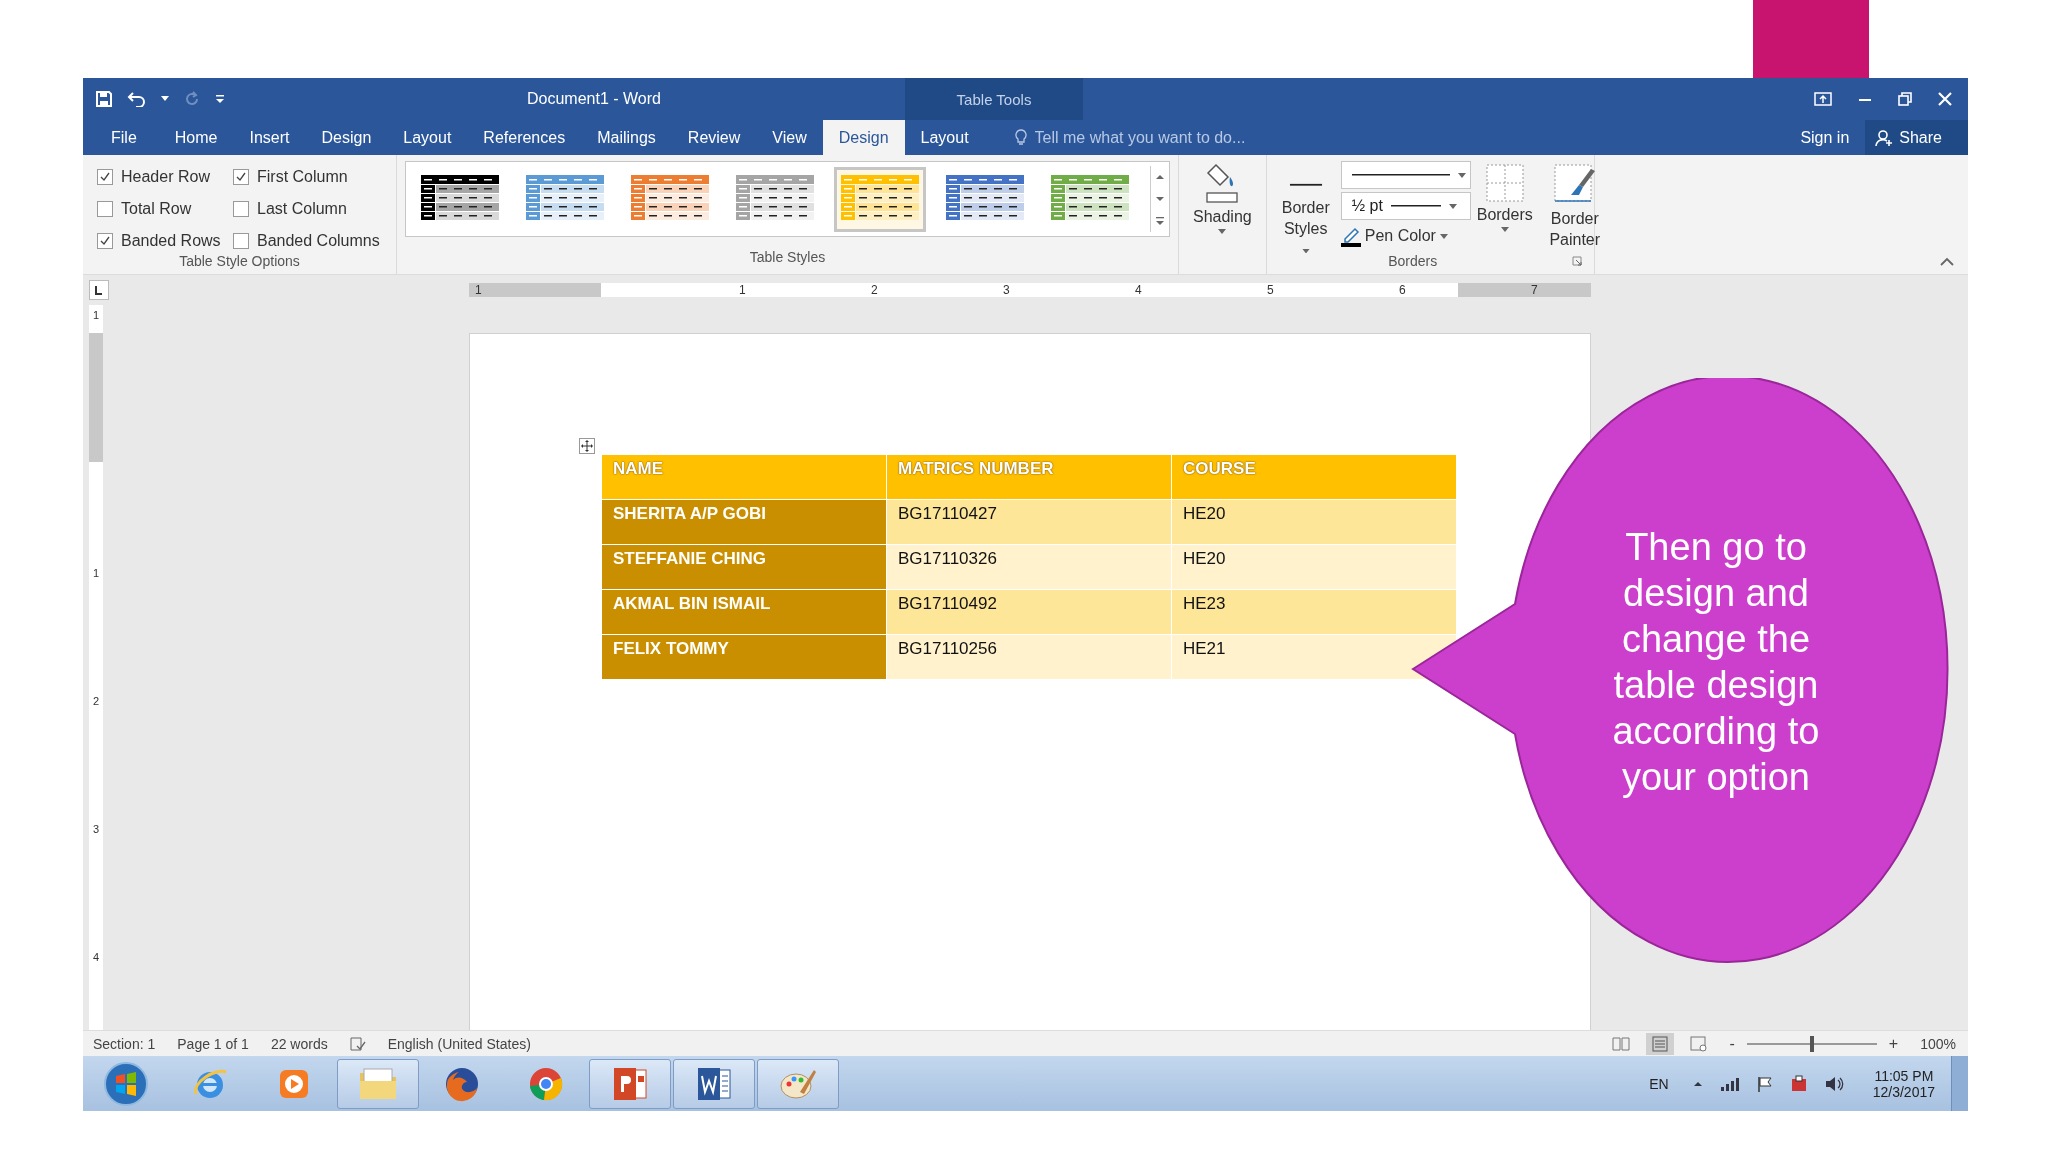  I want to click on callout-text: Then go to design and change the table design according to your option, so click(1716, 662).